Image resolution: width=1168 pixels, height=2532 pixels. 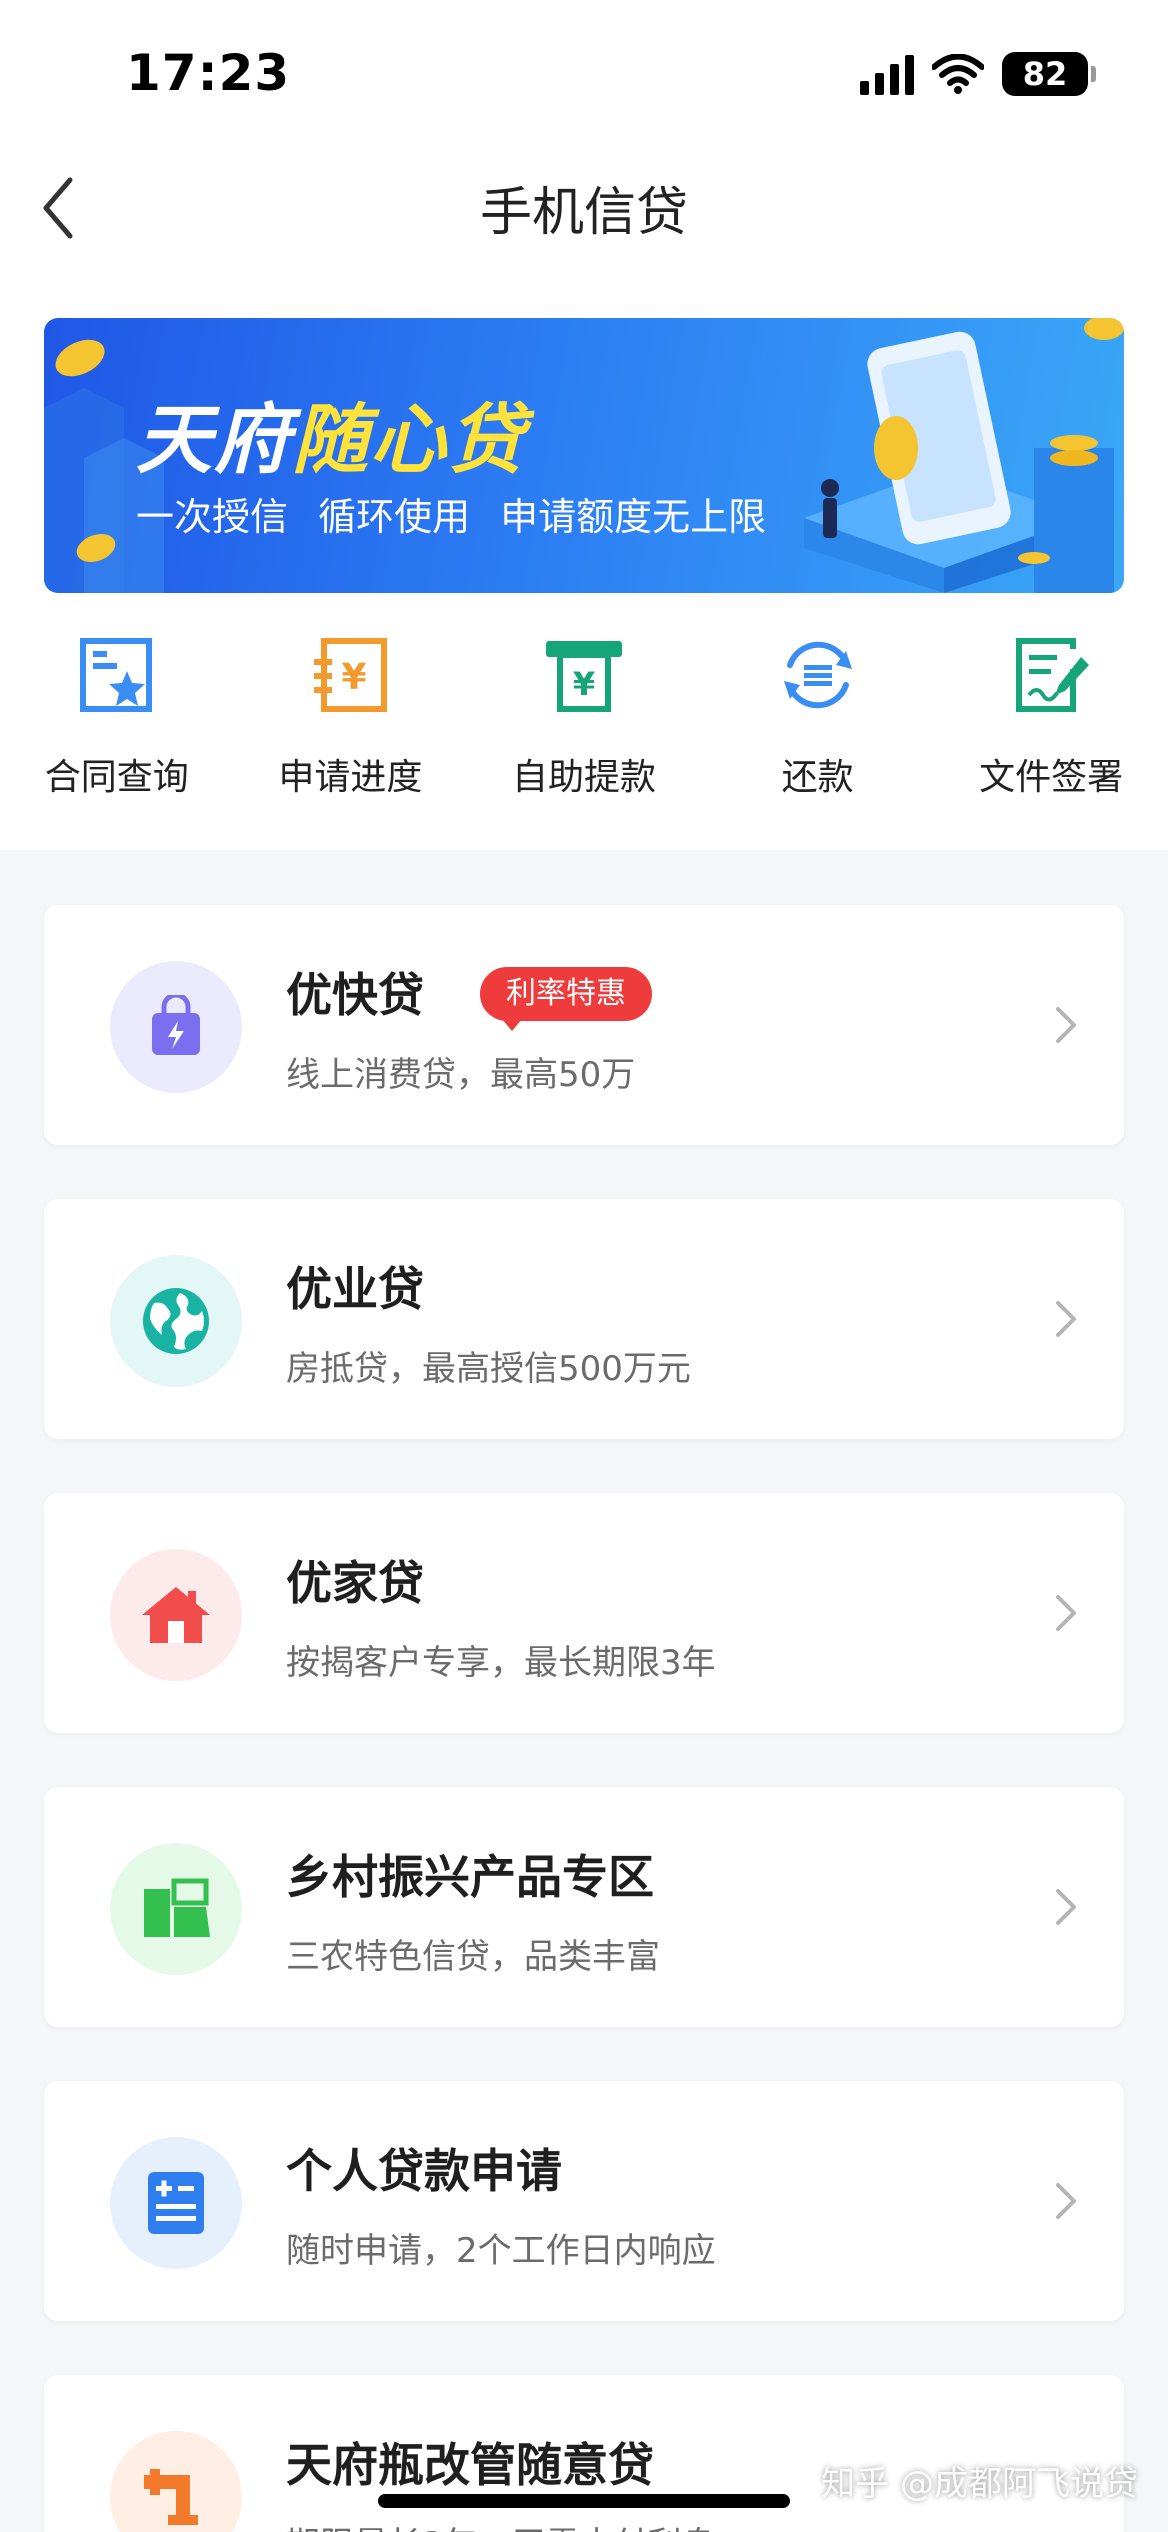 What do you see at coordinates (1045, 74) in the screenshot?
I see `battery-level: 82` at bounding box center [1045, 74].